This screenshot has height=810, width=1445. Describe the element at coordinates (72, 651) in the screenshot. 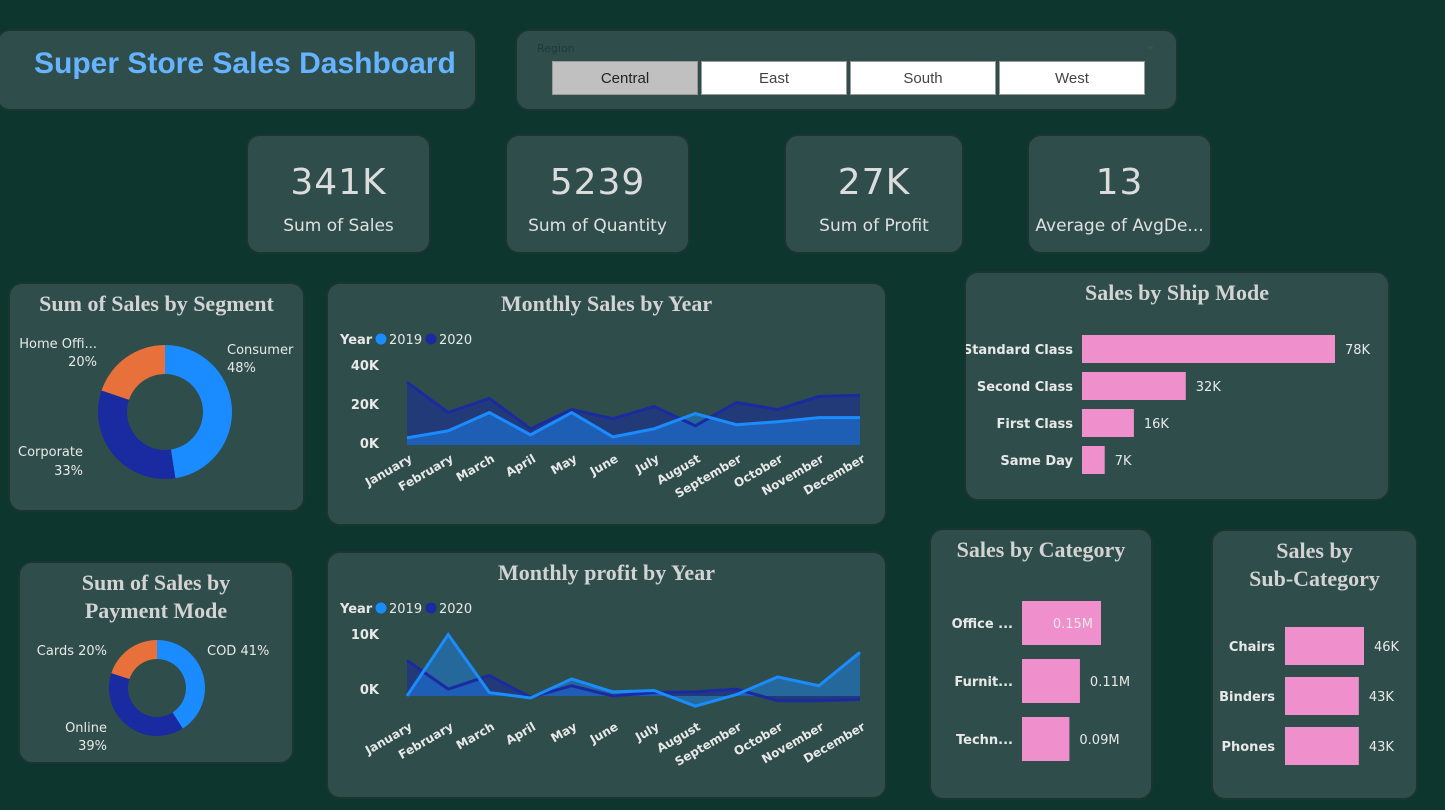

I see `payment-label-cards: Cards 20%` at that location.